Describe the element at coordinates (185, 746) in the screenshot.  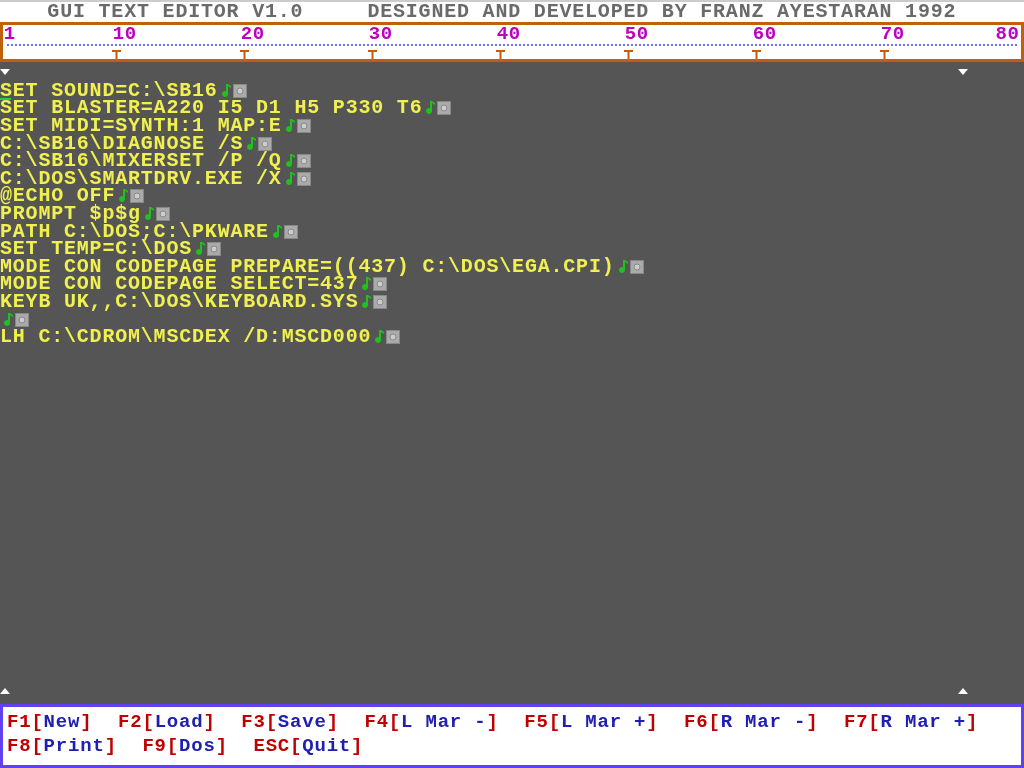
I see `shortcut-key: F9[Dos]` at that location.